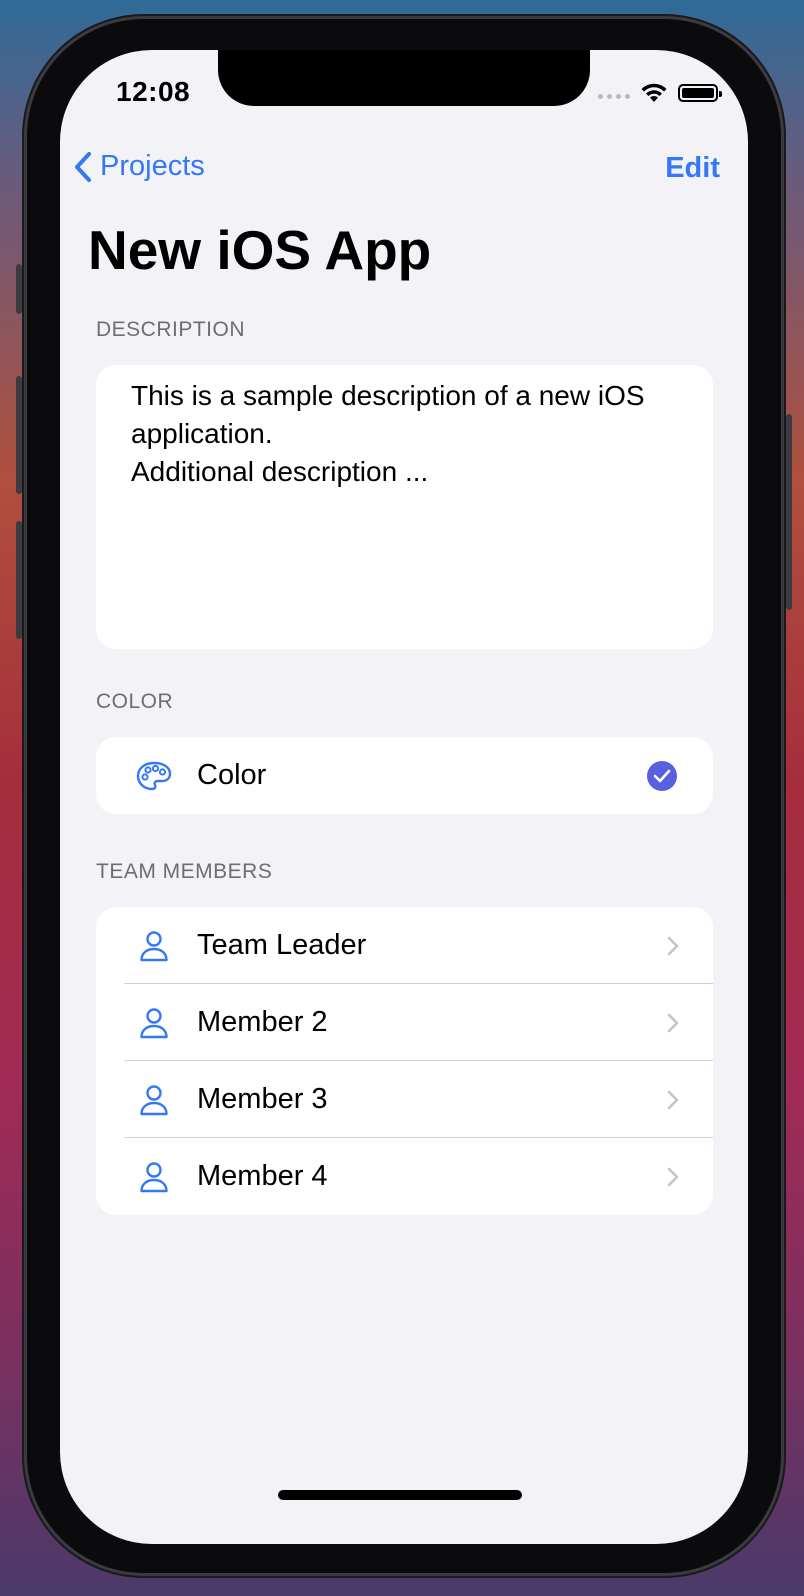 Image resolution: width=804 pixels, height=1596 pixels. What do you see at coordinates (19, 289) in the screenshot?
I see `side-button-mute` at bounding box center [19, 289].